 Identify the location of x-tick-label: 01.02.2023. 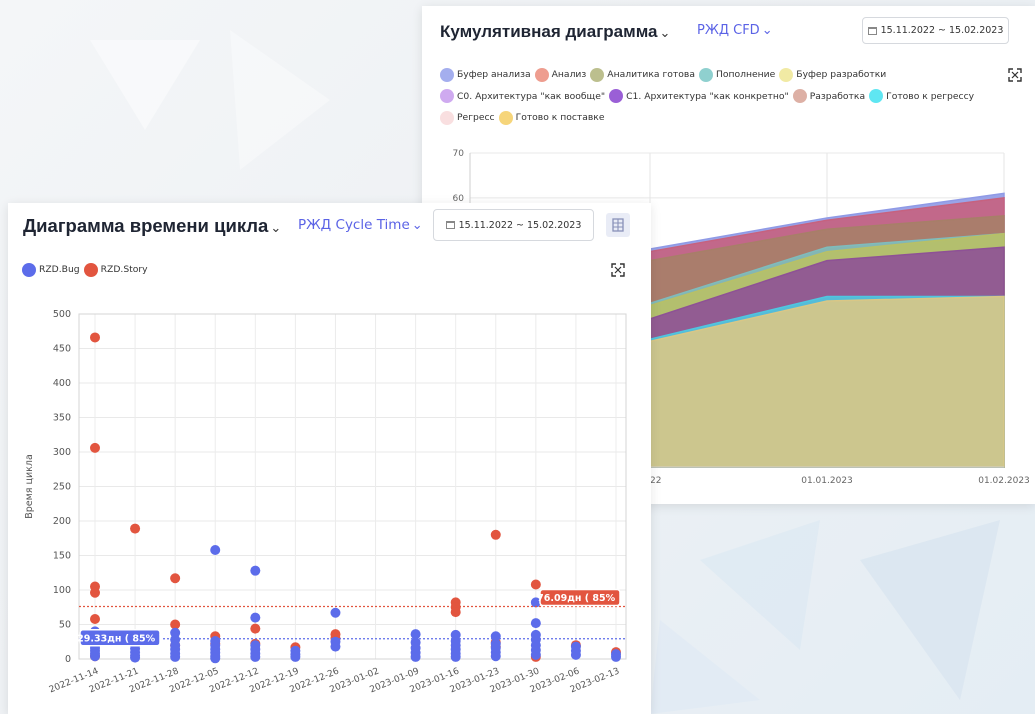
(1004, 481).